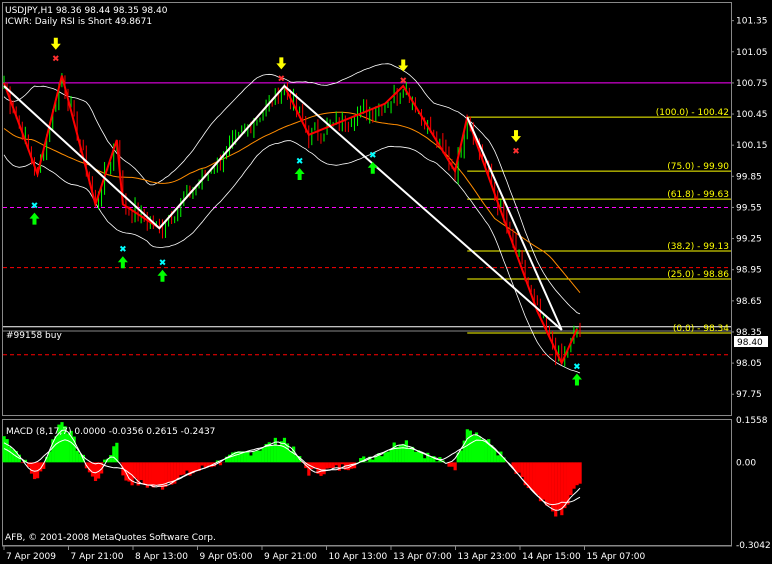 The height and width of the screenshot is (564, 772). What do you see at coordinates (750, 343) in the screenshot?
I see `current-price-text: 98.40` at bounding box center [750, 343].